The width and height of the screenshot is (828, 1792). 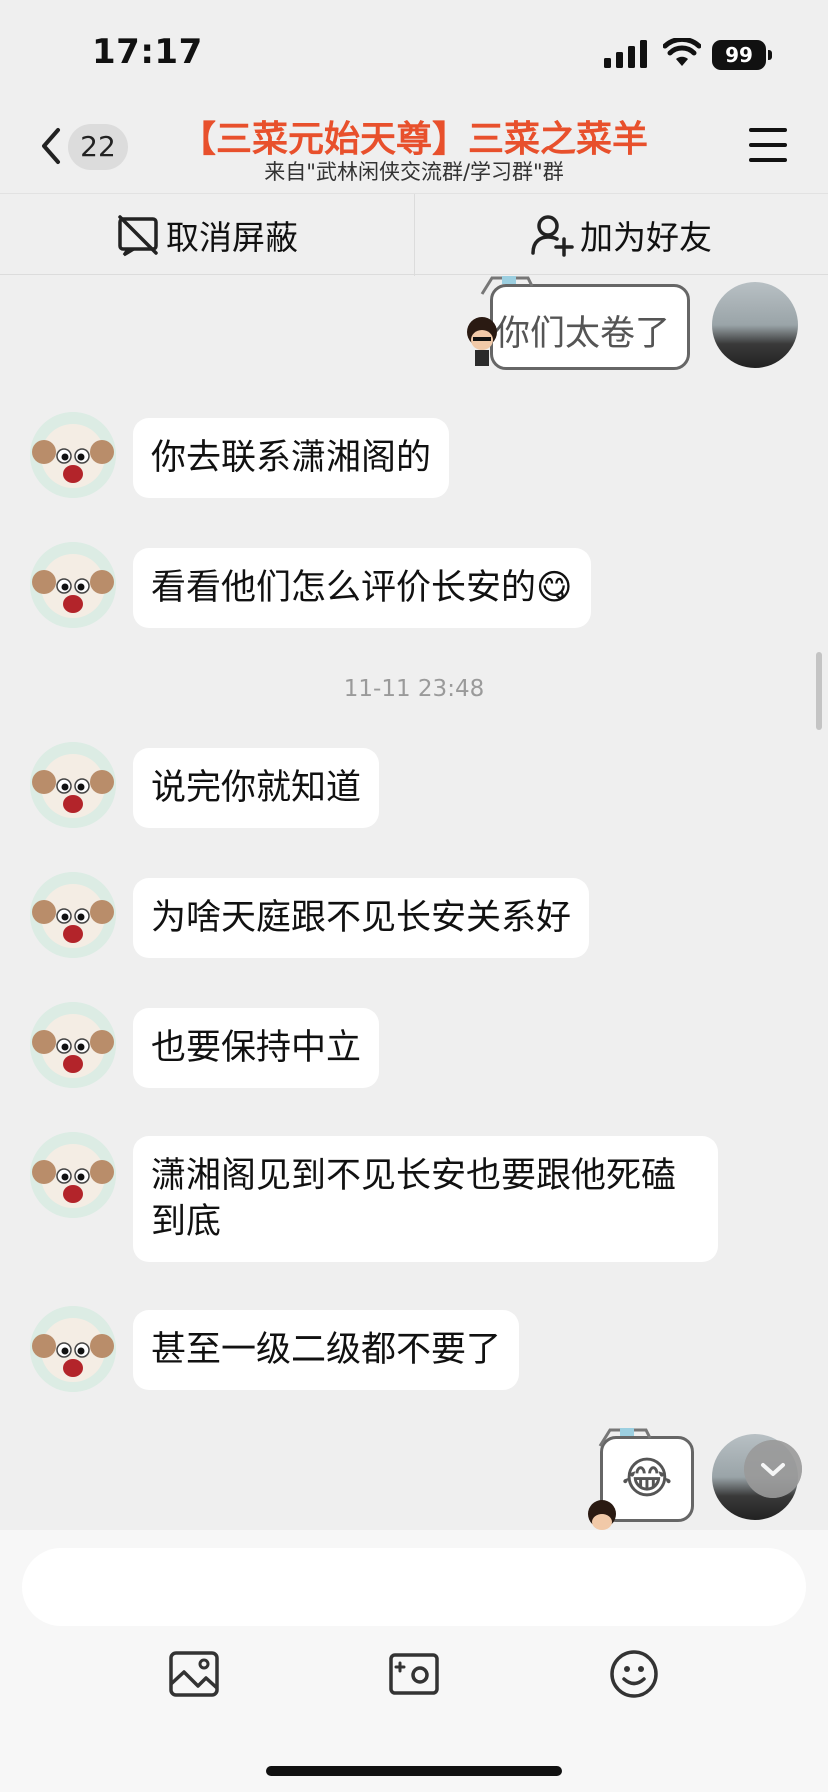 I want to click on message-bubble: 你去联系潇湘阁的, so click(x=291, y=458).